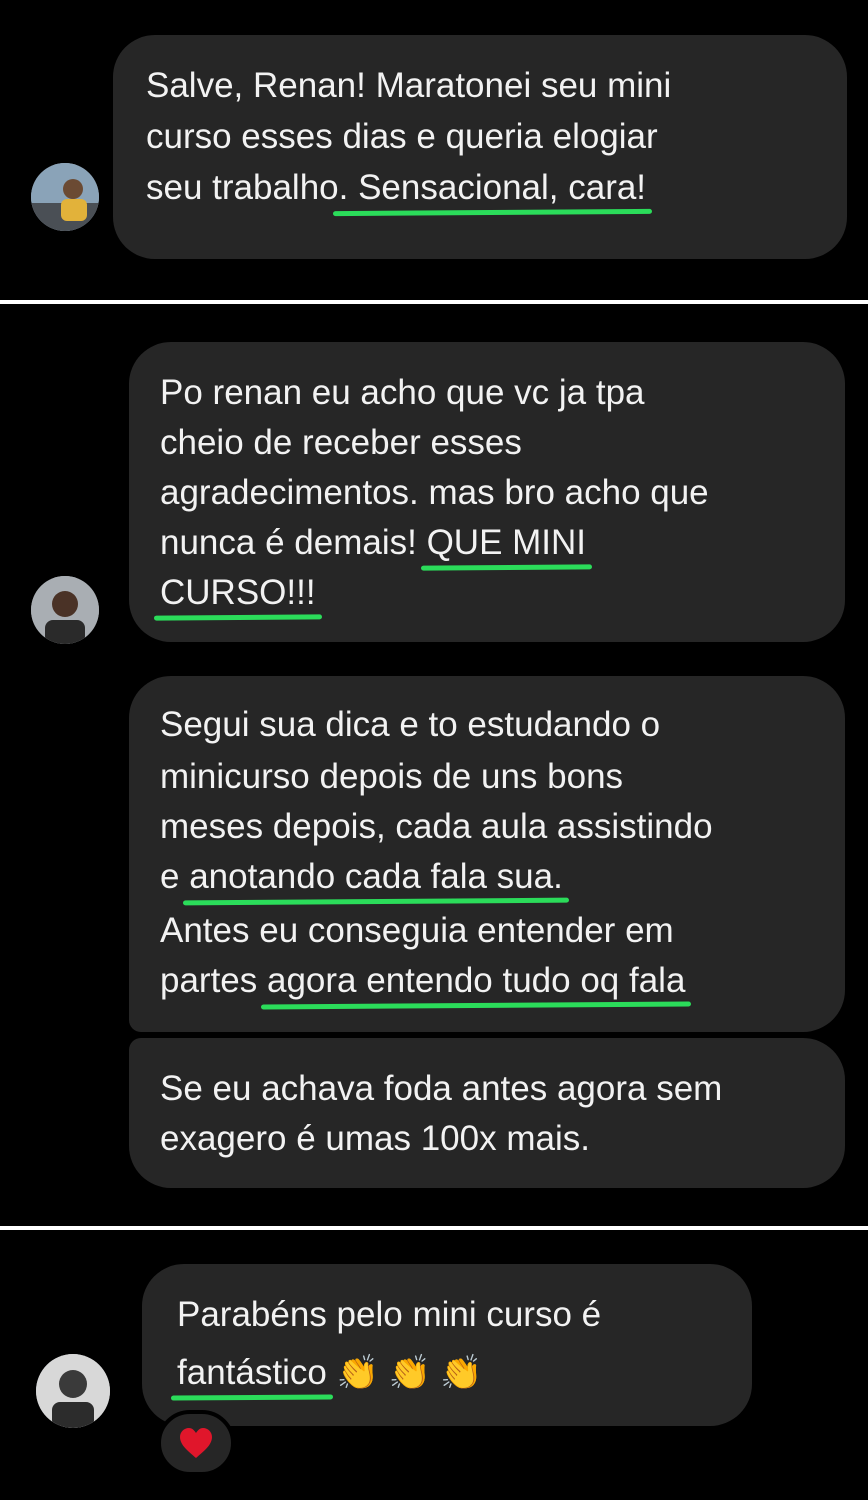 This screenshot has height=1500, width=868. I want to click on message-line: cheio de receber esses, so click(341, 442).